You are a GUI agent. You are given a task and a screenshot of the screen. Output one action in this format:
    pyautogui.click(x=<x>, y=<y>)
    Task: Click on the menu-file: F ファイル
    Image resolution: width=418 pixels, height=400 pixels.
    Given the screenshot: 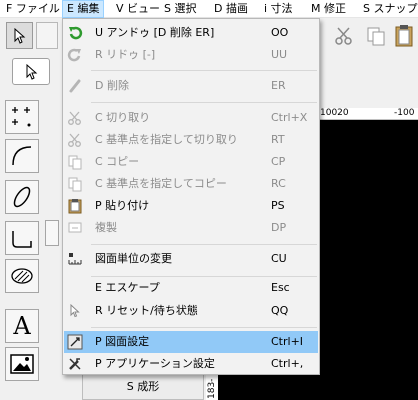 What is the action you would take?
    pyautogui.click(x=33, y=9)
    